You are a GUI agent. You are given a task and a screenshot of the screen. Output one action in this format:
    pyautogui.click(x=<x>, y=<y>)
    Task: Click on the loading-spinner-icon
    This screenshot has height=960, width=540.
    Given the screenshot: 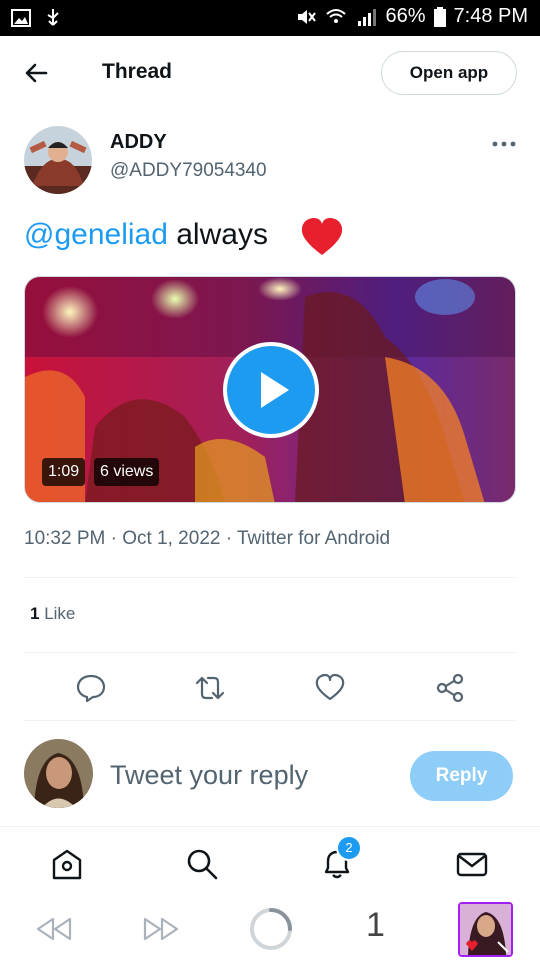 What is the action you would take?
    pyautogui.click(x=271, y=929)
    